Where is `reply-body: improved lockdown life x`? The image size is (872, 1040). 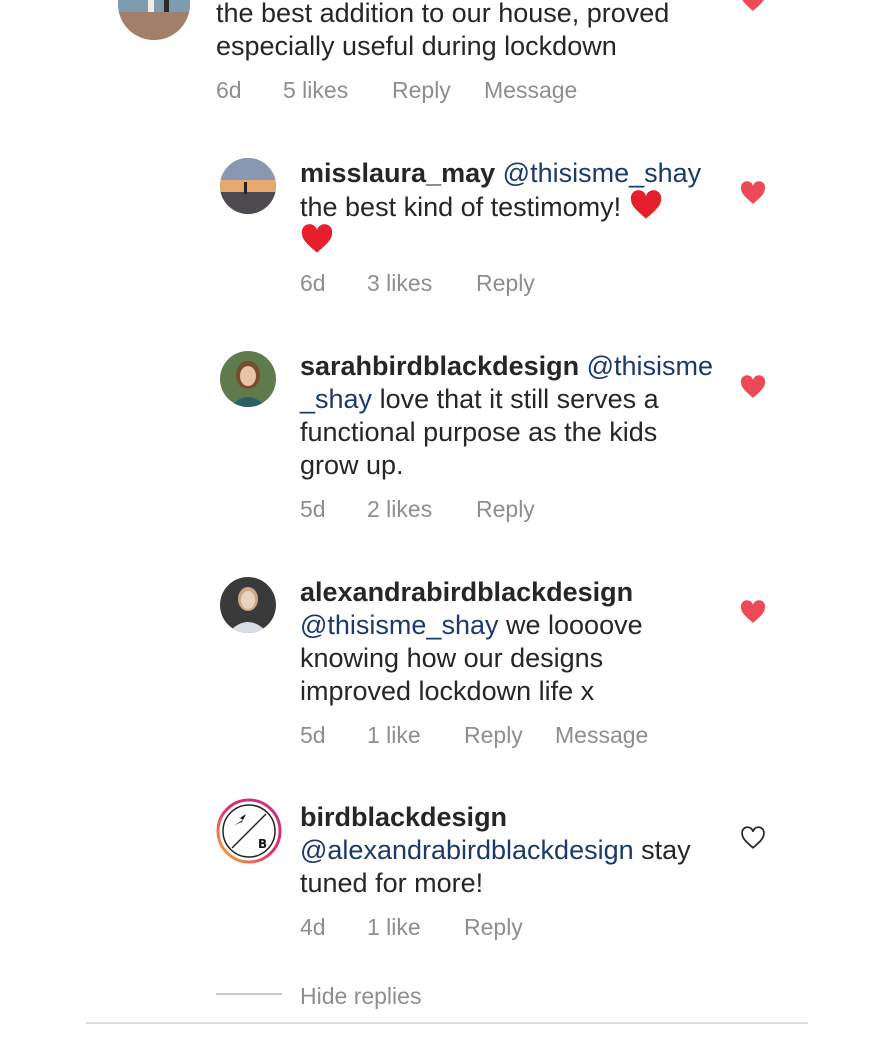 reply-body: improved lockdown life x is located at coordinates (447, 691).